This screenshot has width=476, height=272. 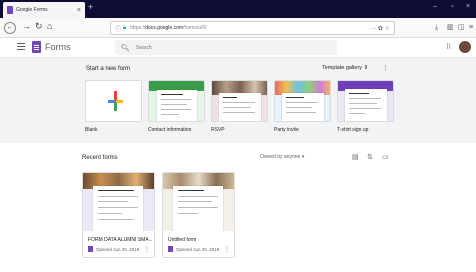 I want to click on info-icon: ⓘ, so click(x=118, y=28).